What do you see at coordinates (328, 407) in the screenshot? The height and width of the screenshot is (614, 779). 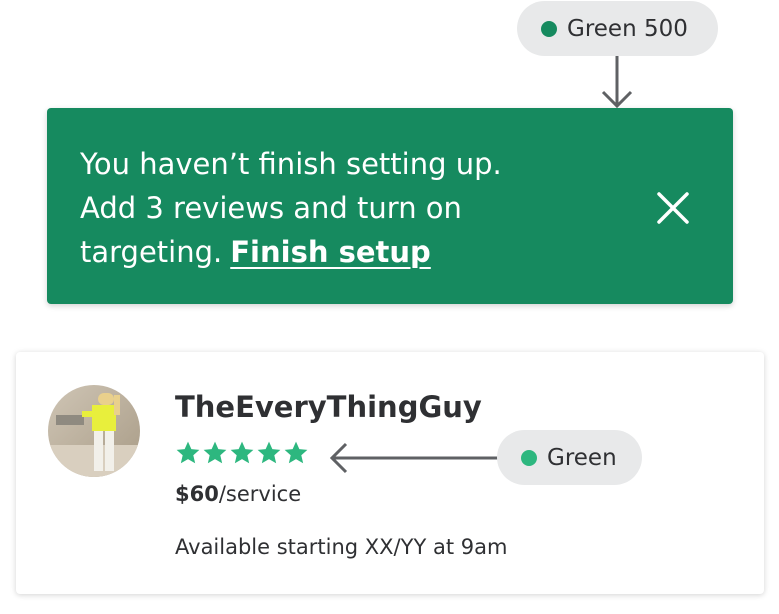 I see `pro-name: TheEveryThingGuy` at bounding box center [328, 407].